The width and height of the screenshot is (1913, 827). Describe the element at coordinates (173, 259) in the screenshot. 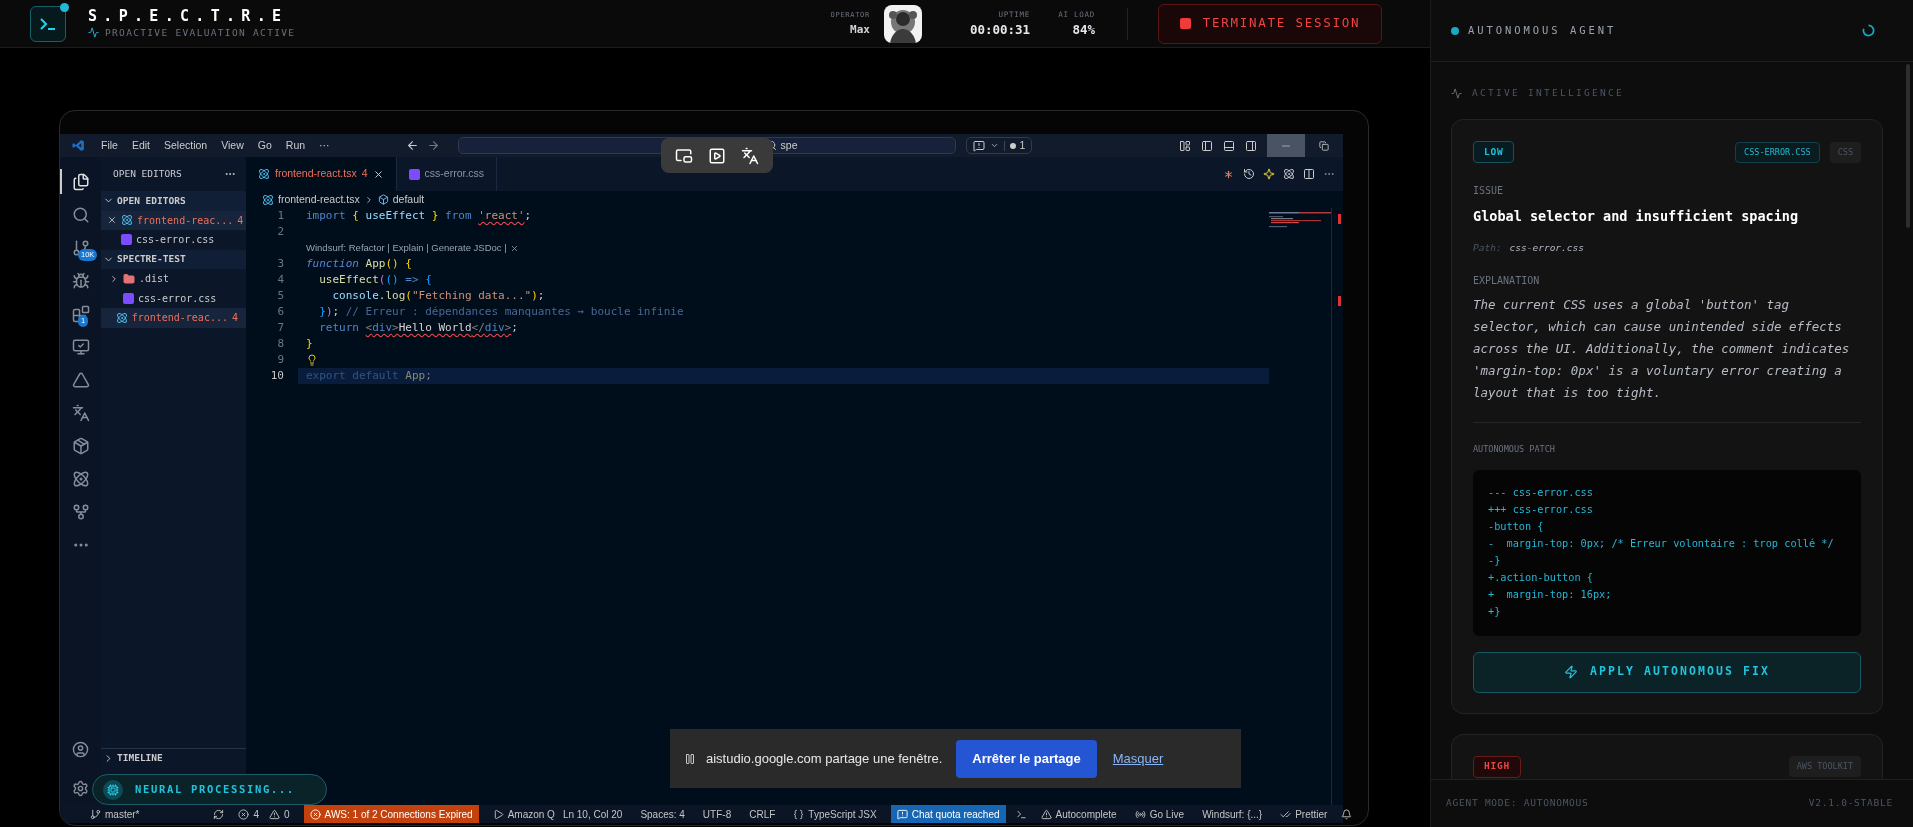

I see `section-header: SPECTRE-TEST` at that location.